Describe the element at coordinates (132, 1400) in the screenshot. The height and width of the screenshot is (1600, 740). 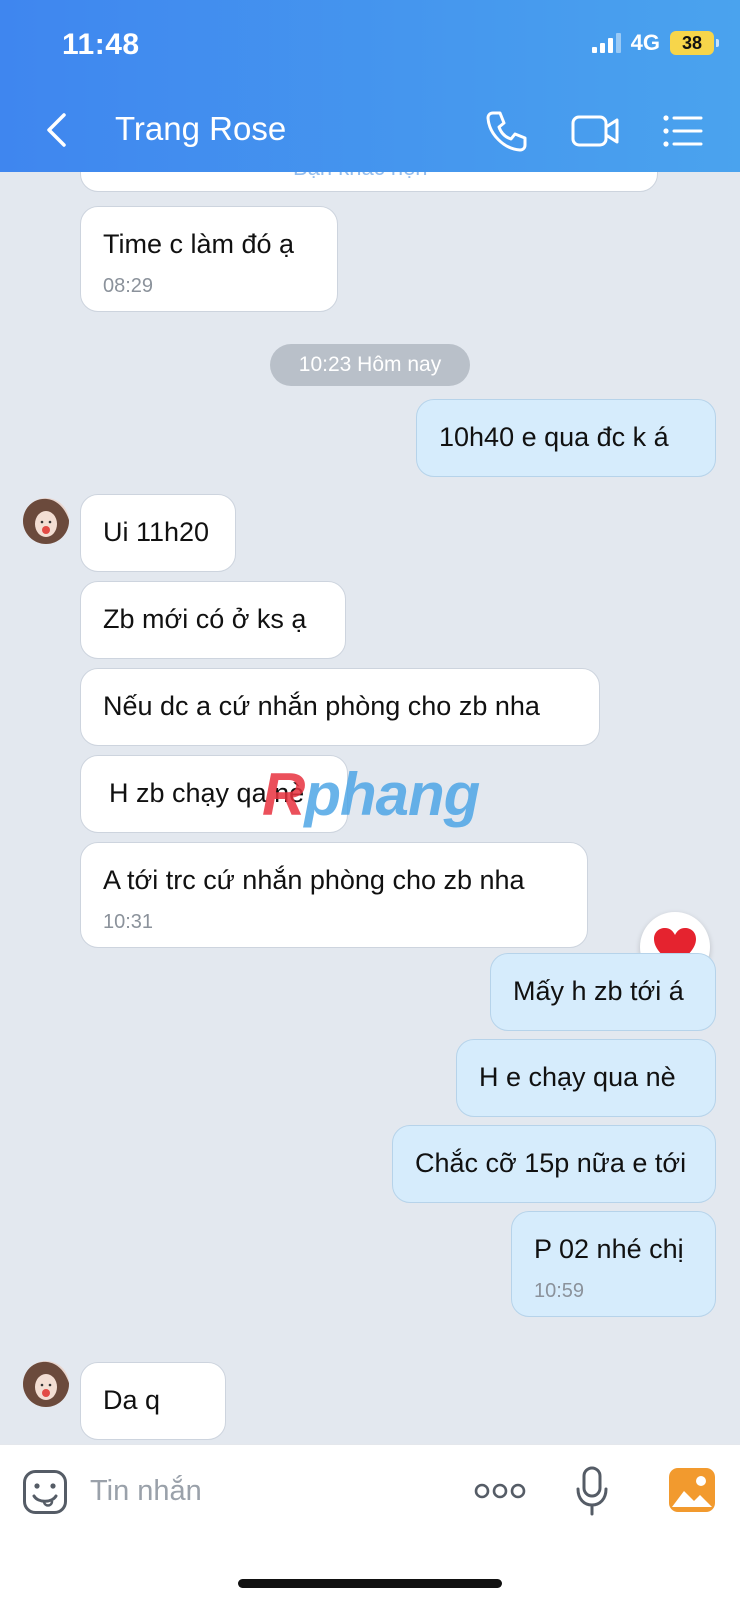
I see `message-text: Da q` at that location.